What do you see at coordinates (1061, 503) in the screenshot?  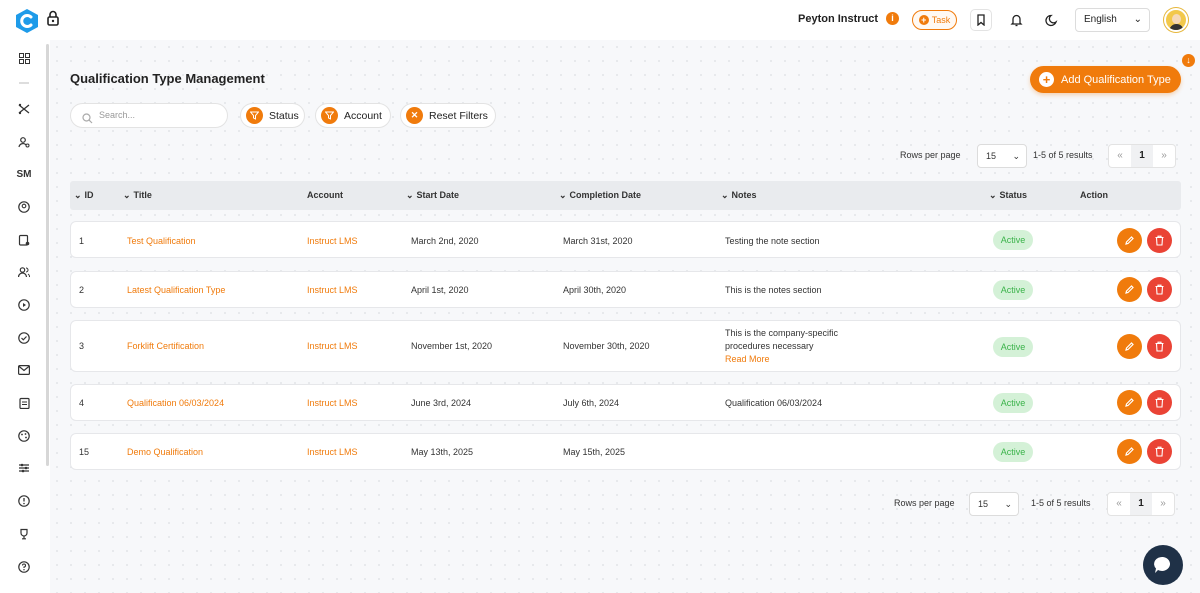 I see `results-range: 1-5 of 5 results` at bounding box center [1061, 503].